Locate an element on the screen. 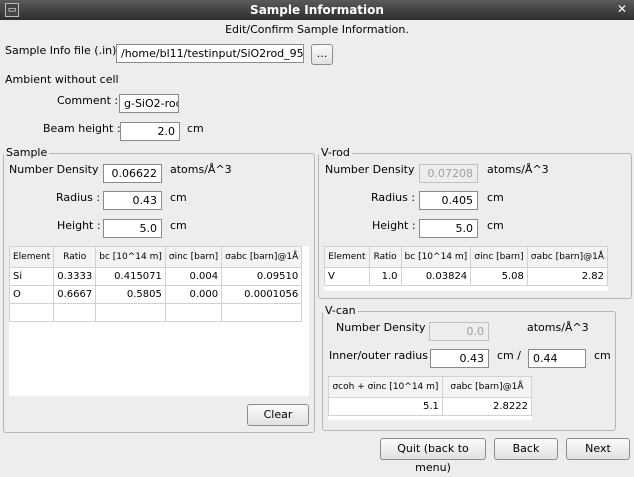  table-cell: 2.8222 is located at coordinates (486, 406).